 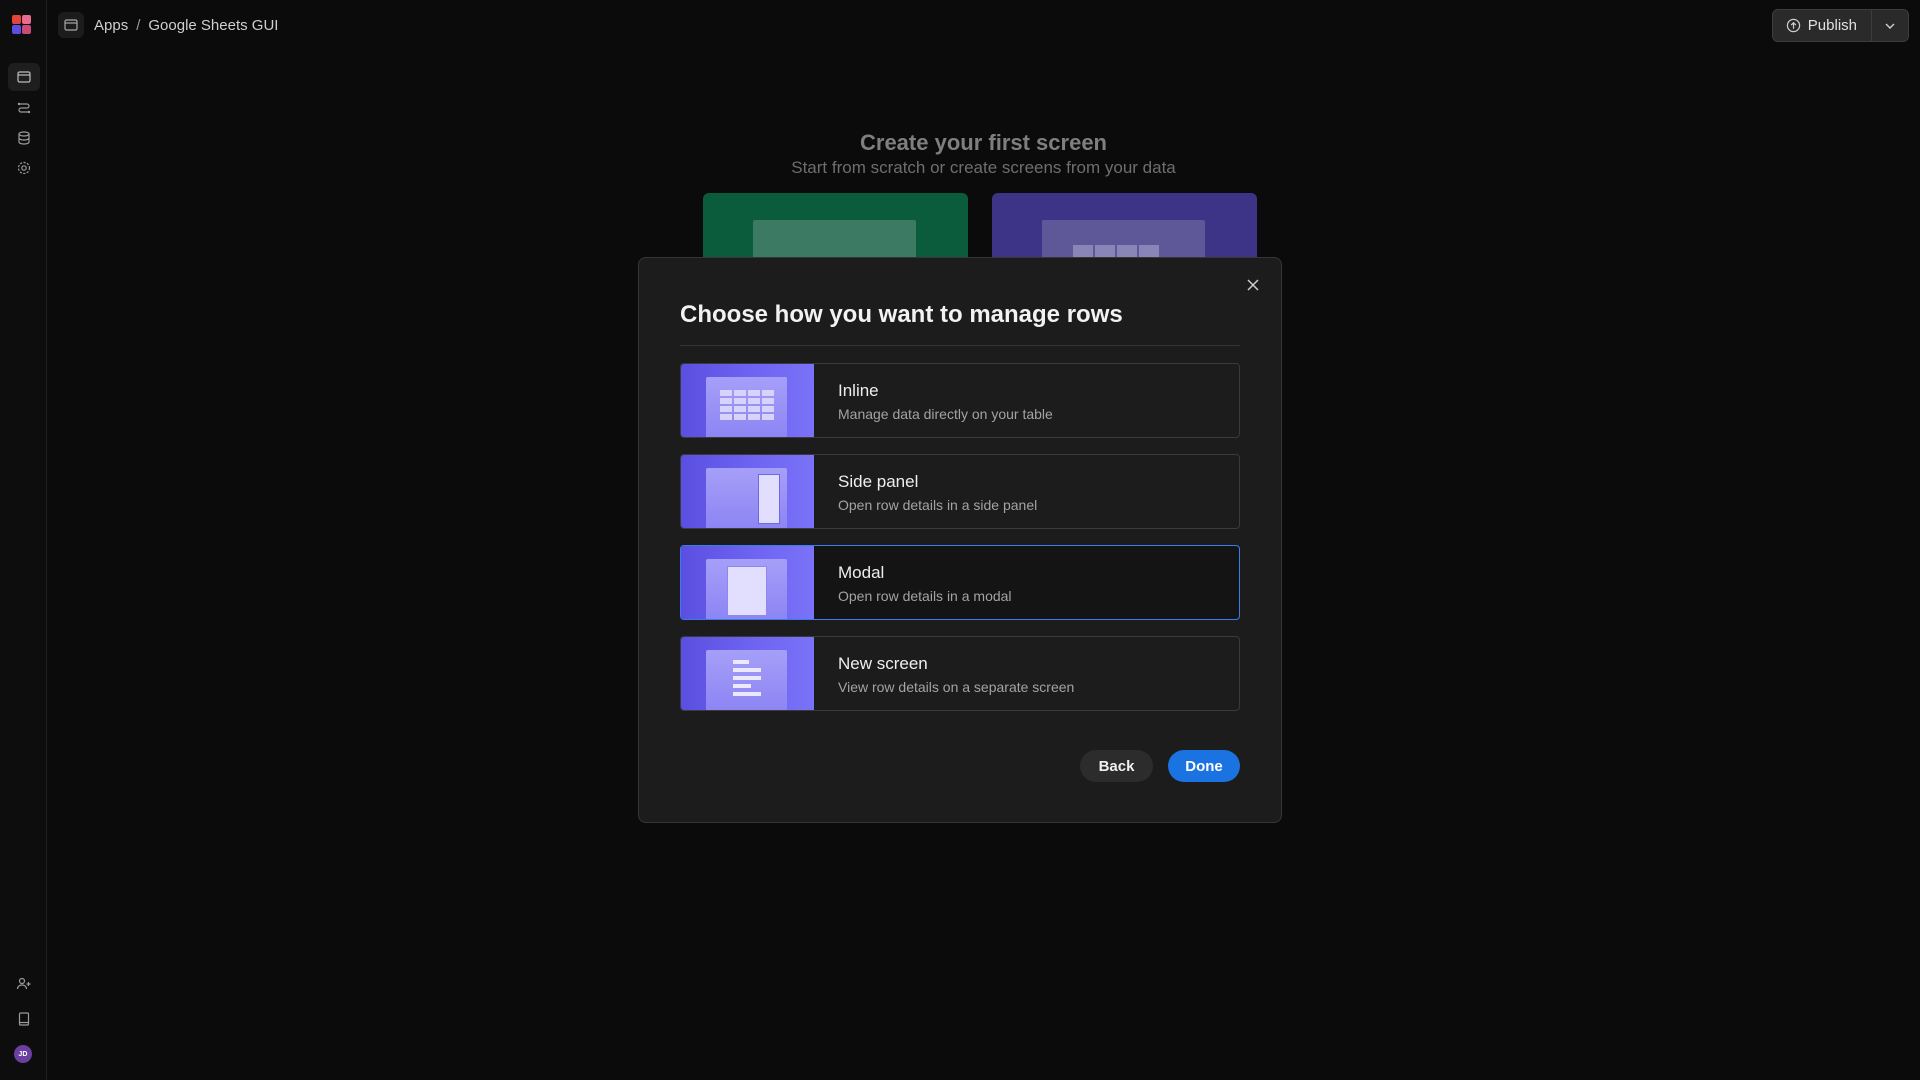 What do you see at coordinates (945, 414) in the screenshot?
I see `option-description: Manage data directly on your table` at bounding box center [945, 414].